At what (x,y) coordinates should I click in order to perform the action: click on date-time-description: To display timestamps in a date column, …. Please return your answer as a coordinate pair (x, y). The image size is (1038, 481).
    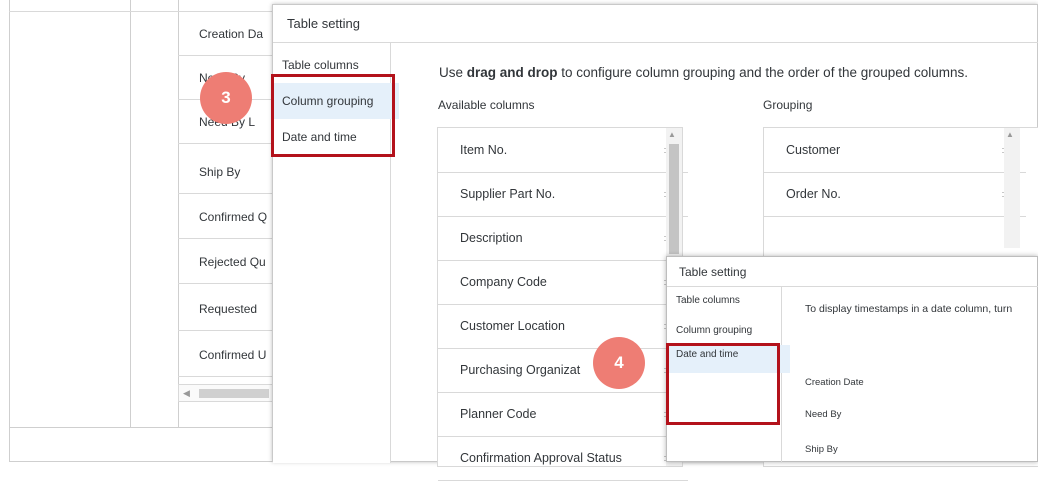
    Looking at the image, I should click on (909, 309).